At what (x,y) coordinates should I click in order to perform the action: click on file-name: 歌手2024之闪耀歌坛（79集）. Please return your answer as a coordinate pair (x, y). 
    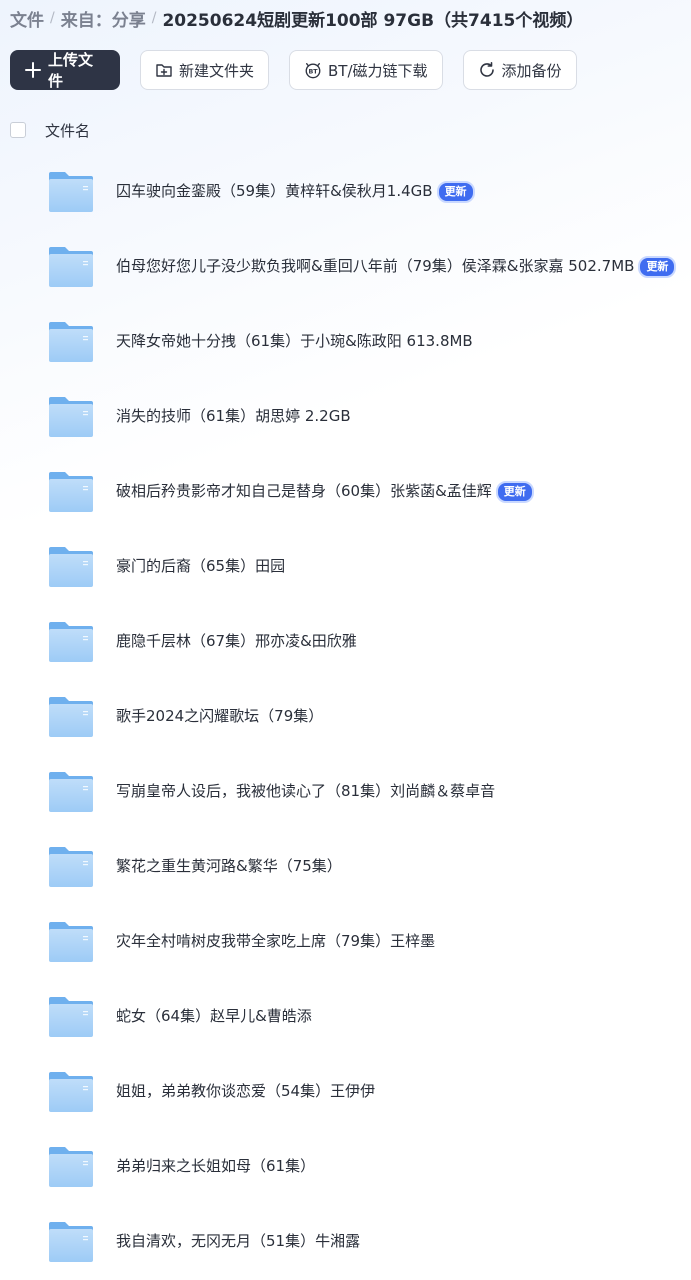
    Looking at the image, I should click on (219, 715).